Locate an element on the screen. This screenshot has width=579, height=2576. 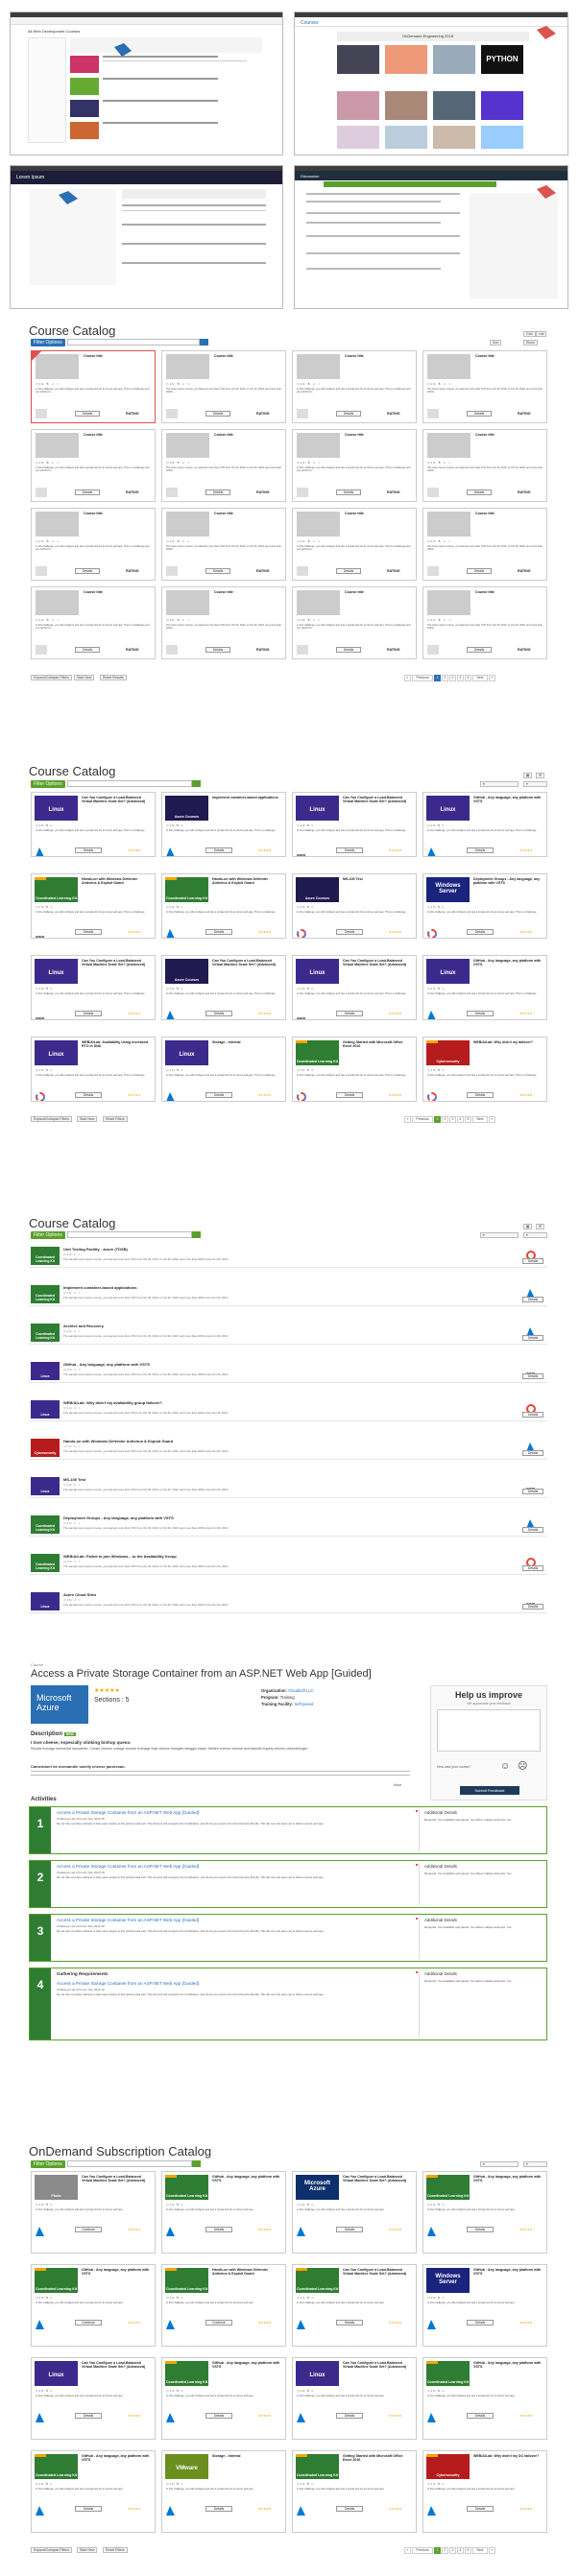
sort-select: Sort is located at coordinates (496, 343).